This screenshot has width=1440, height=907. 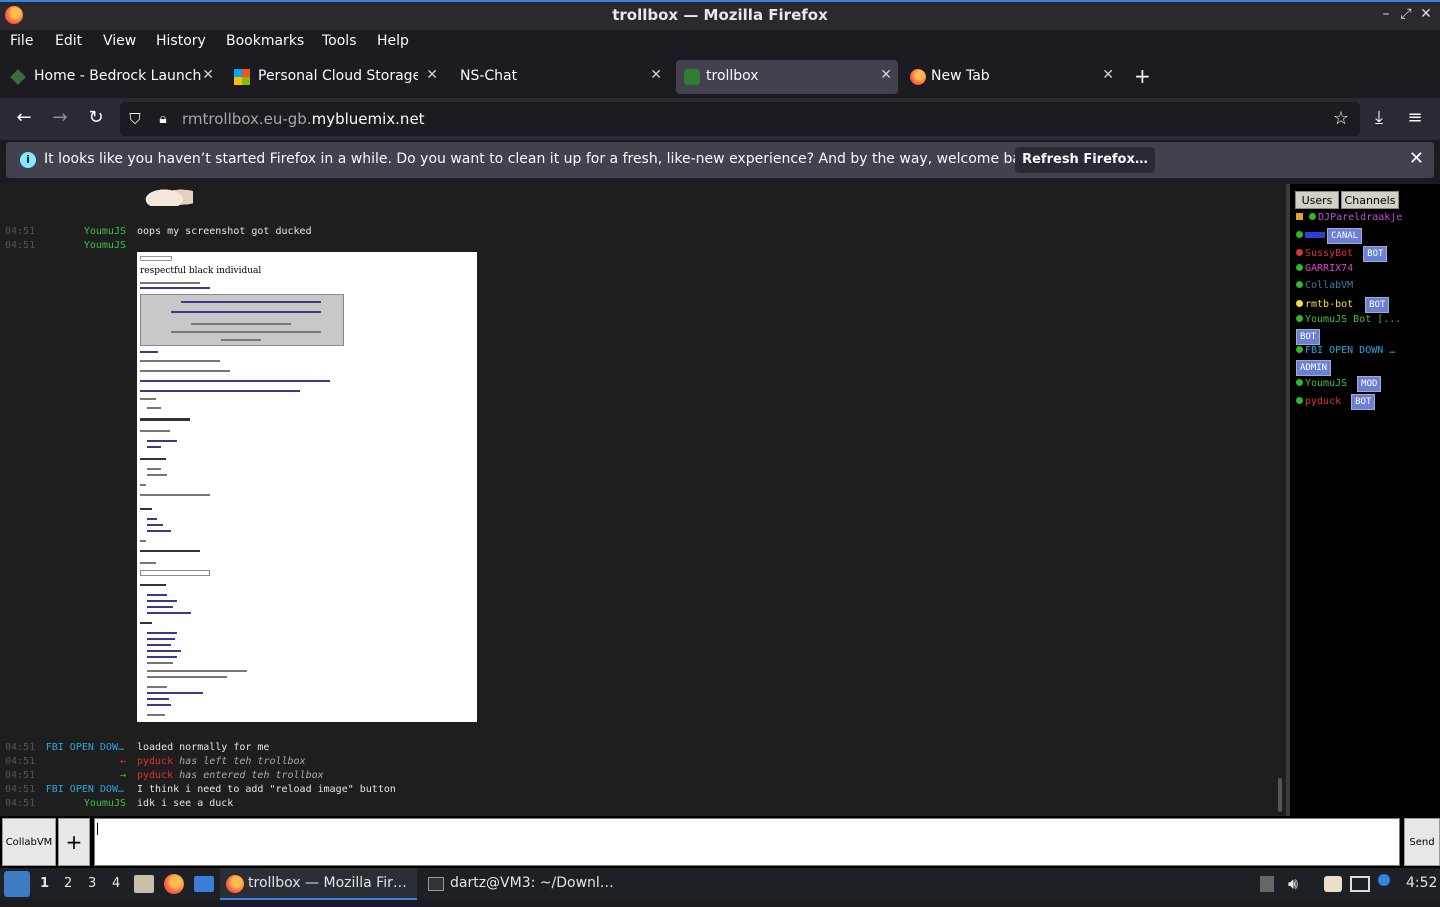 What do you see at coordinates (24, 118) in the screenshot?
I see `back-icon: ←` at bounding box center [24, 118].